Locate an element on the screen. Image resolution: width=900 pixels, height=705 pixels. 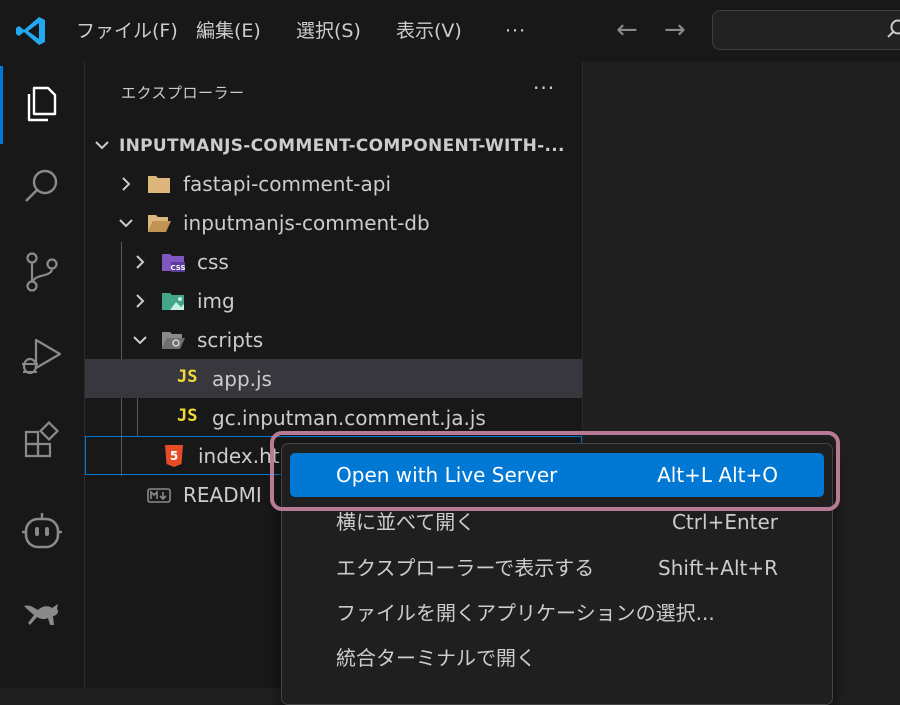
menu-item-open-with-live-server: Open with Live Server Alt+L Alt+O is located at coordinates (557, 475).